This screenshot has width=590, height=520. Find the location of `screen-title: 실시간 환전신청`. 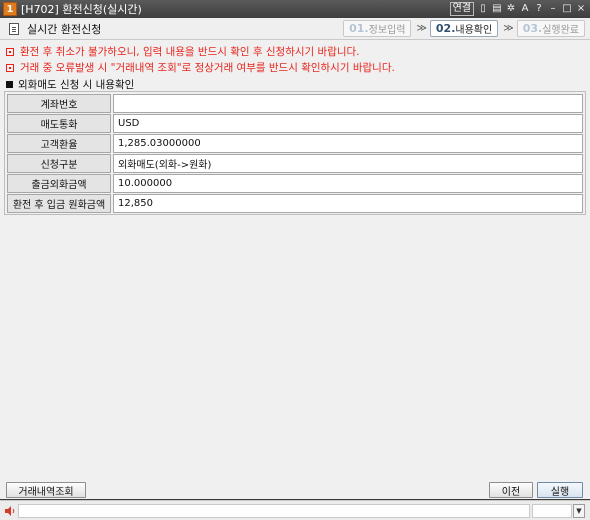

screen-title: 실시간 환전신청 is located at coordinates (64, 29).